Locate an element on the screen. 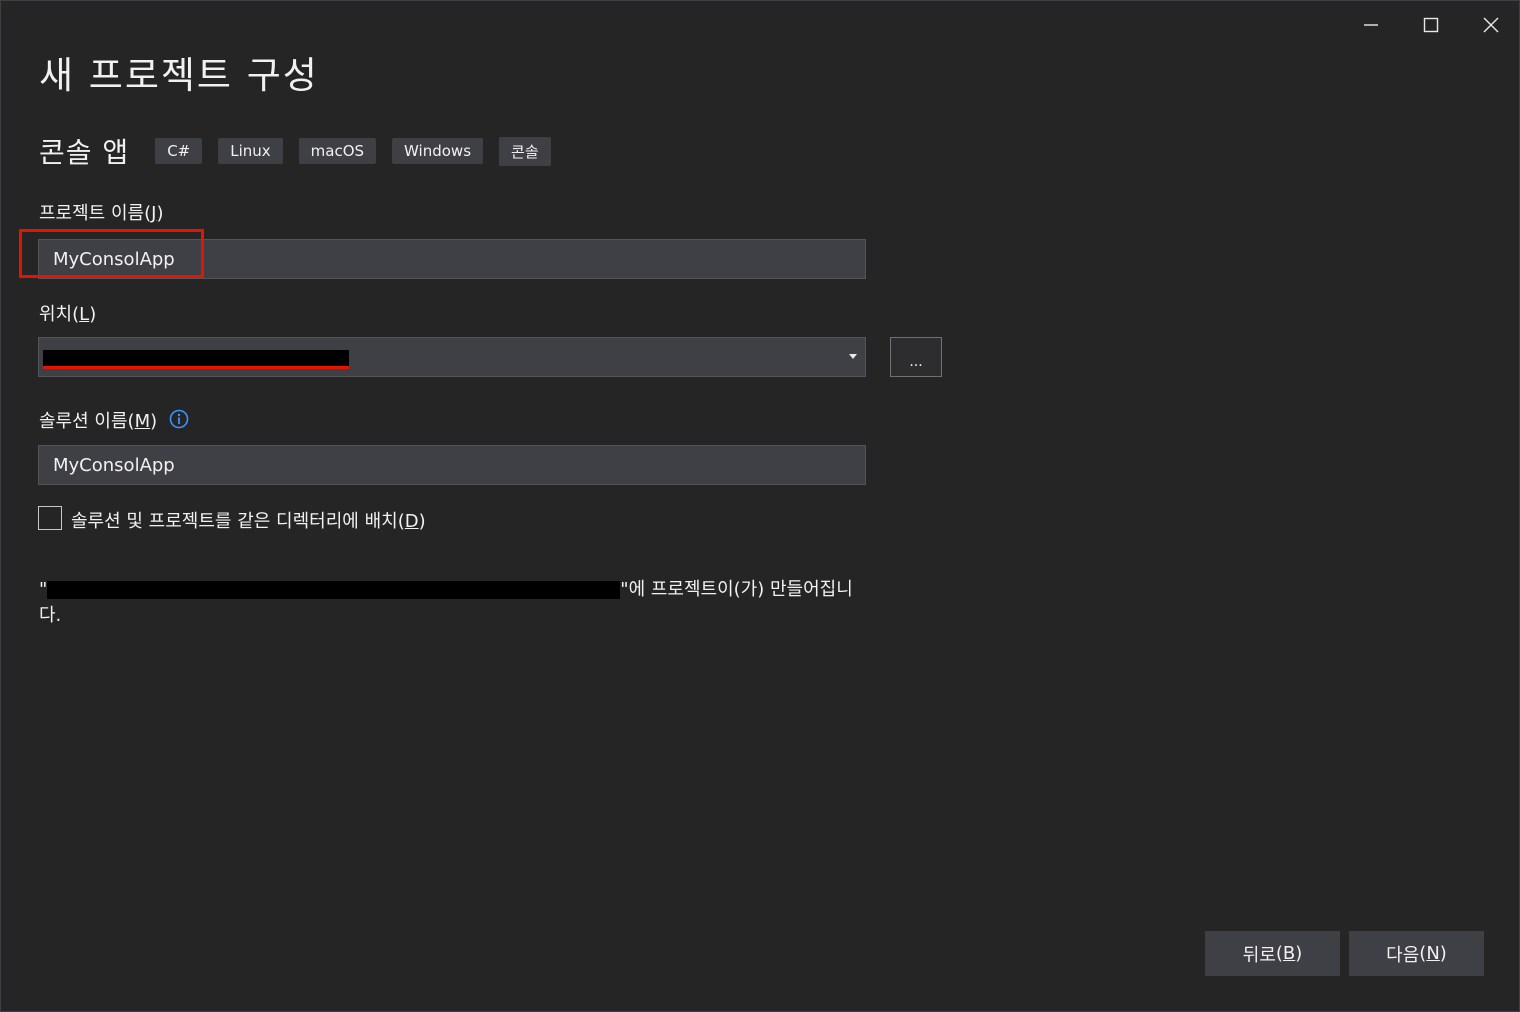 The image size is (1520, 1012). same-directory-label: 솔루션 및 프로젝트를 같은 디렉터리에 배치(D) is located at coordinates (248, 520).